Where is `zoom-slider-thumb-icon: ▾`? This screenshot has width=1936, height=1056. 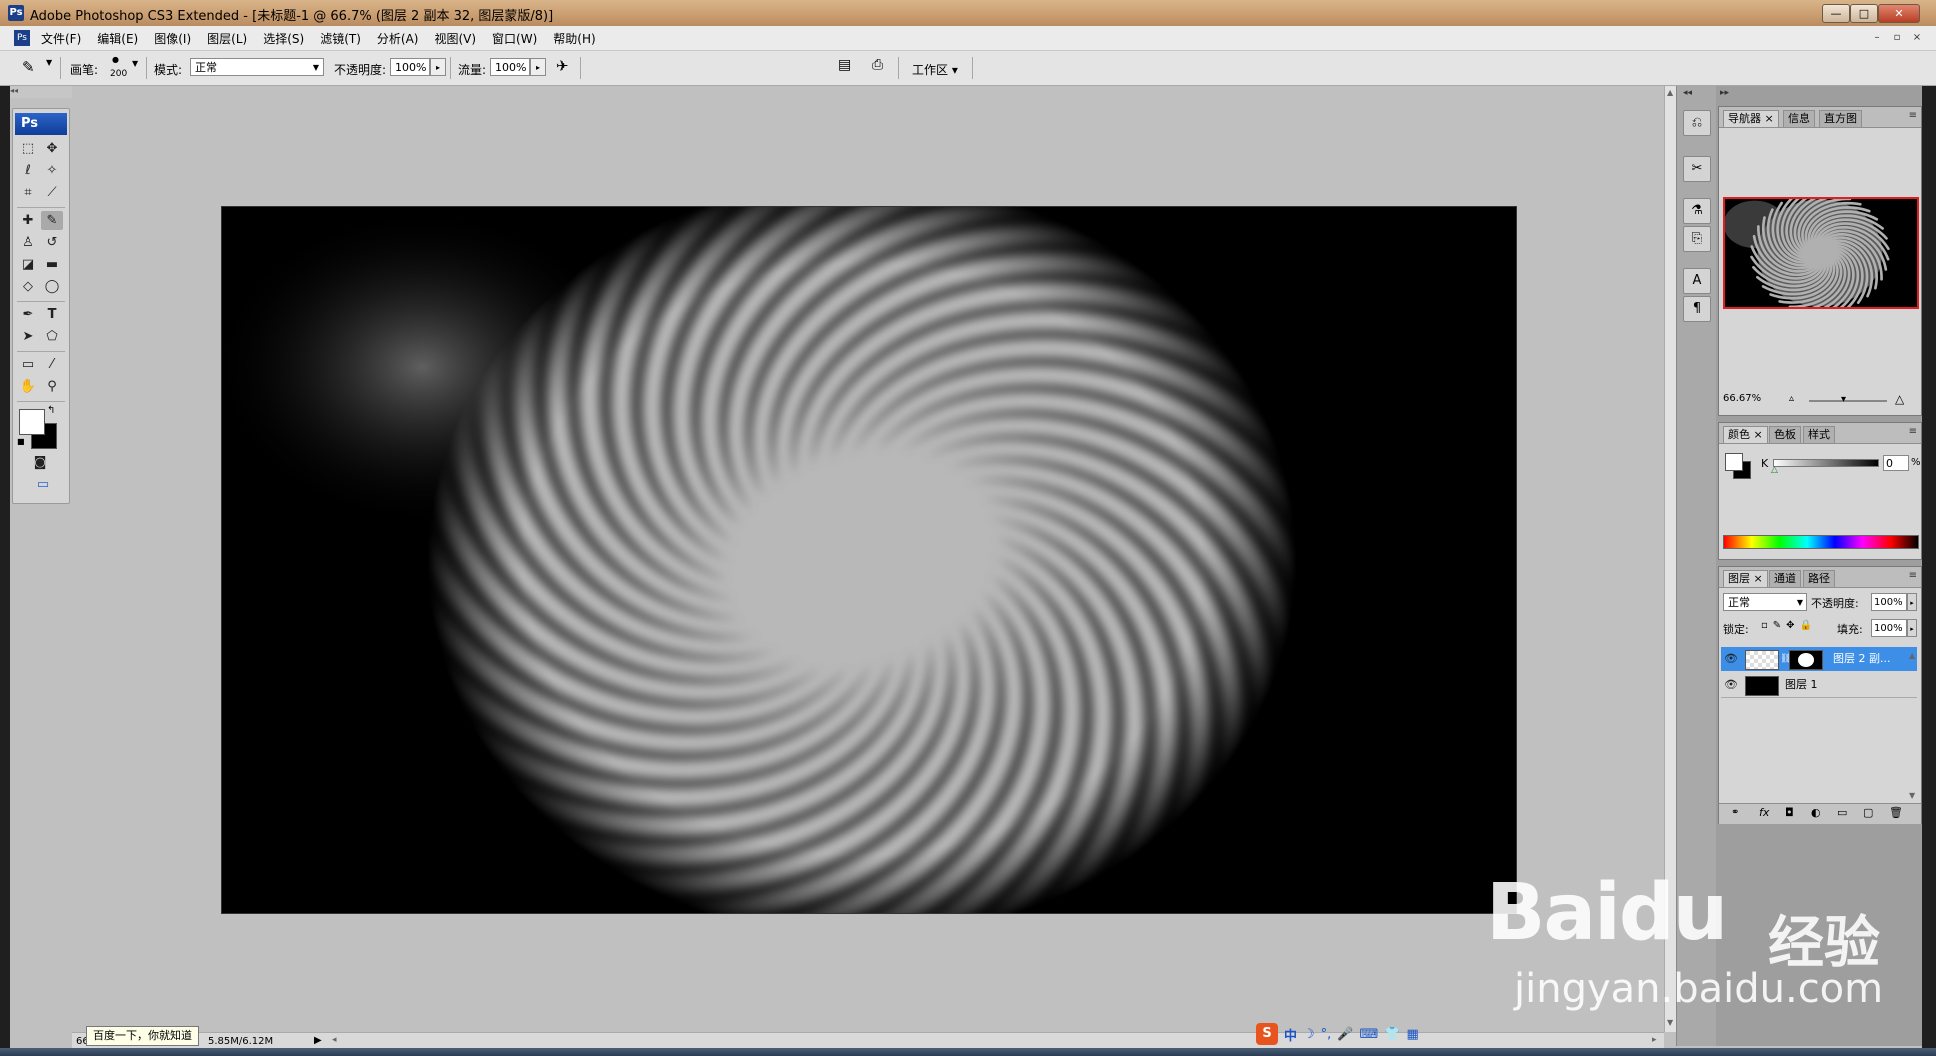 zoom-slider-thumb-icon: ▾ is located at coordinates (1843, 399).